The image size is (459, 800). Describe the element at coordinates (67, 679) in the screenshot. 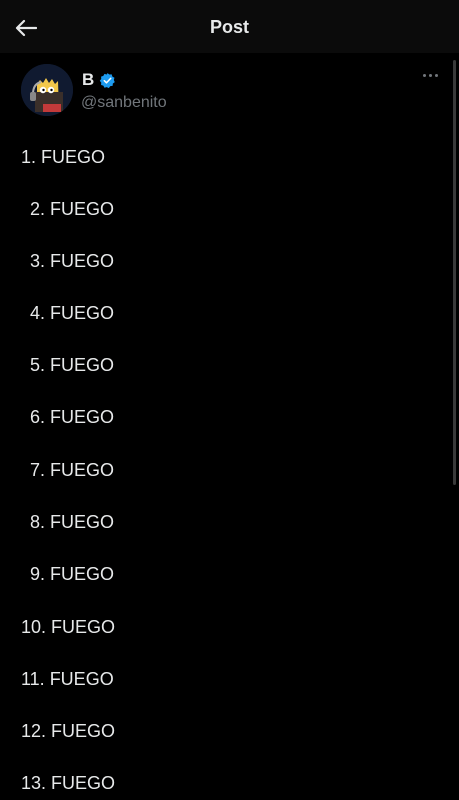

I see `post-line: 11. FUEGO` at that location.